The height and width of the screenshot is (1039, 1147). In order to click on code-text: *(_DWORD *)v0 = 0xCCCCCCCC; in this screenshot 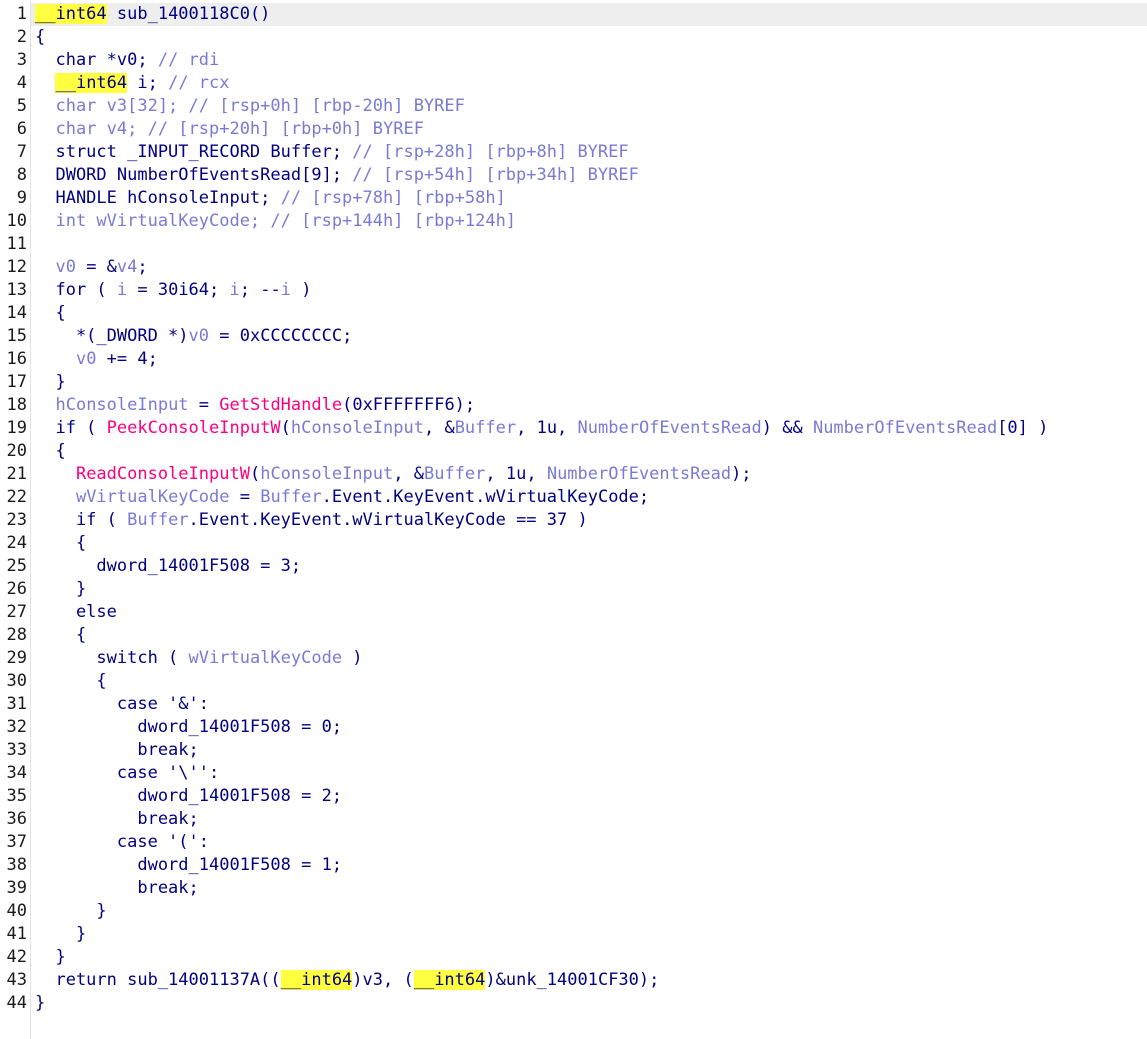, I will do `click(193, 336)`.